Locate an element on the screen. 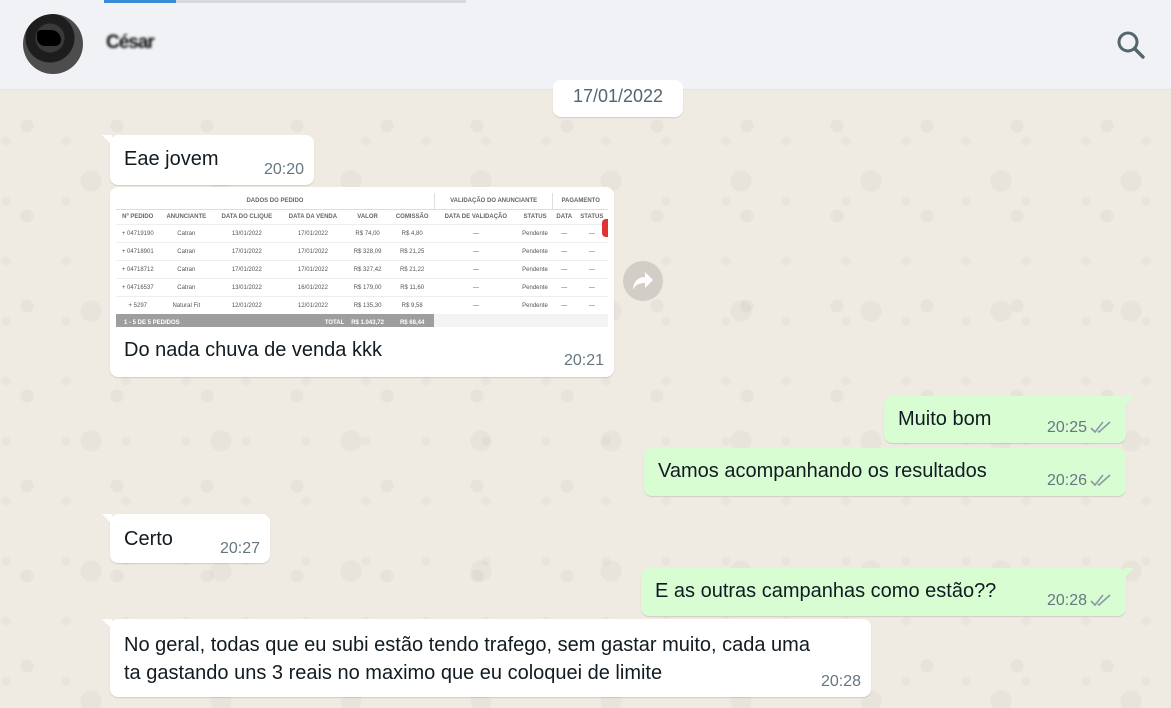  column-header: COMISSÃO is located at coordinates (412, 217).